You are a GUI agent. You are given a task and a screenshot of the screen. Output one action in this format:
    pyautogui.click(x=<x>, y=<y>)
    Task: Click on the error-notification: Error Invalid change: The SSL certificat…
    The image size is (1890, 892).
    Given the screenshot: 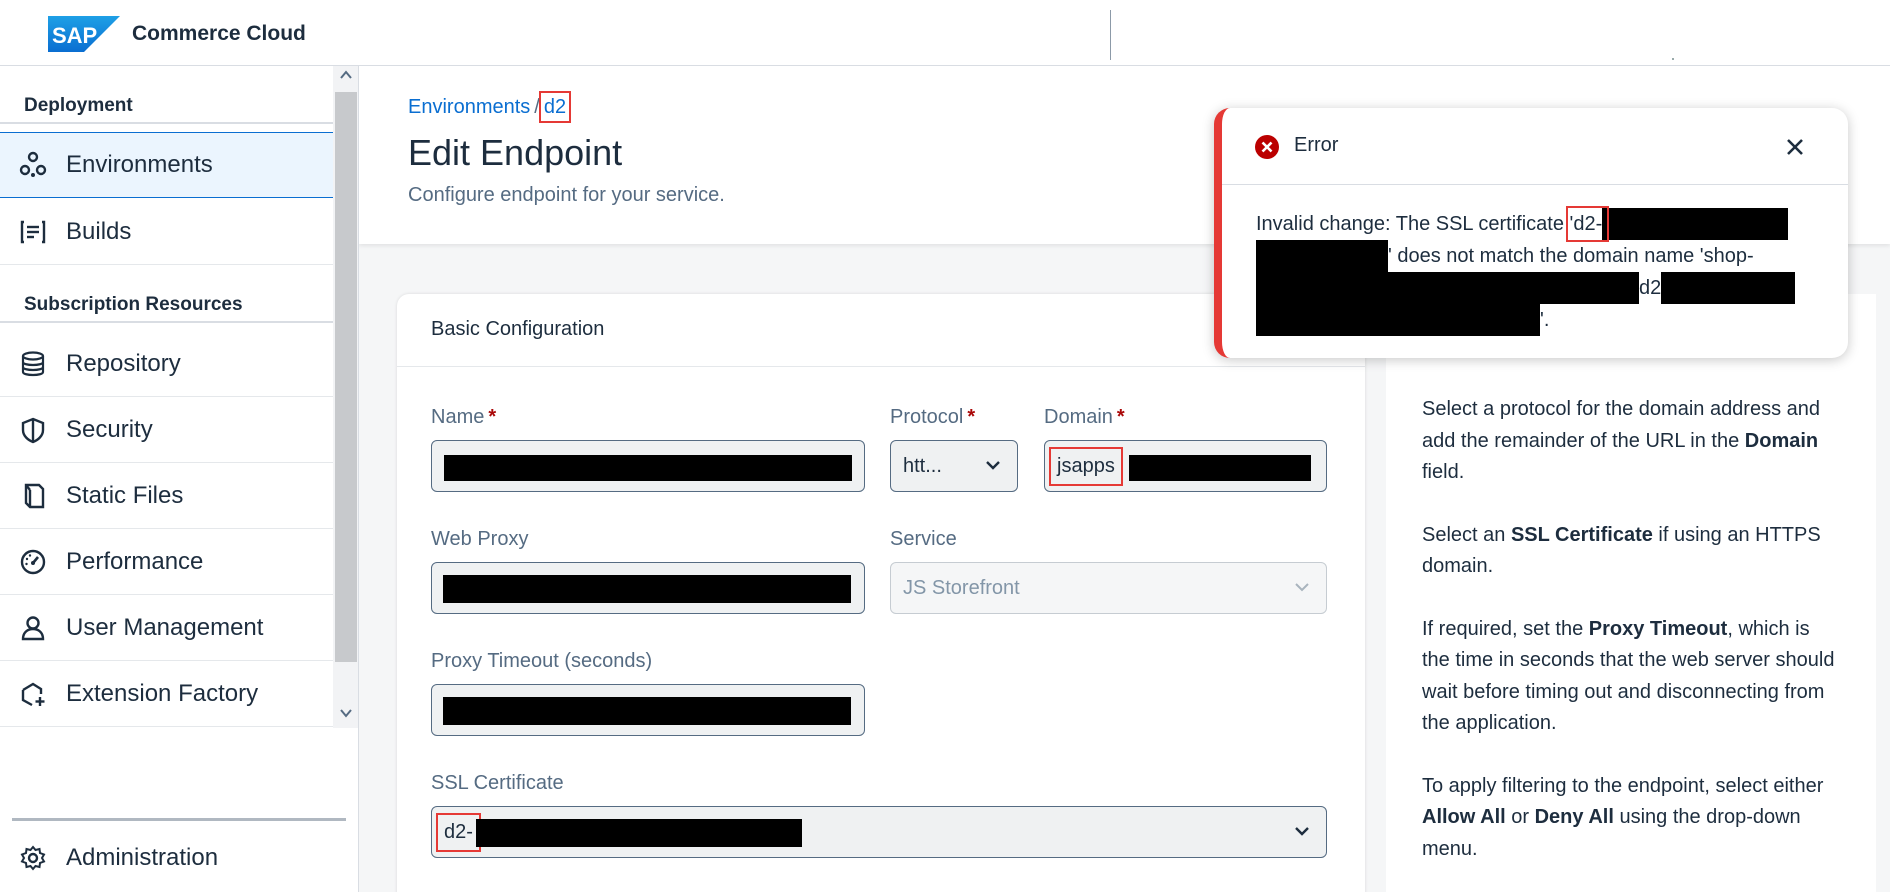 What is the action you would take?
    pyautogui.click(x=1531, y=233)
    